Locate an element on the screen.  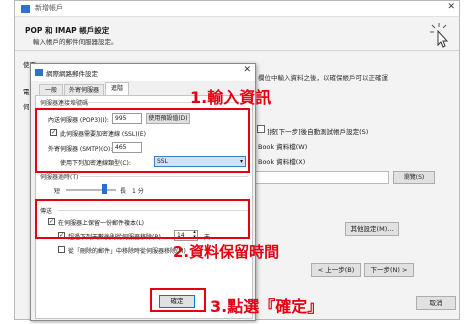
timeout-long-label: 長 is located at coordinates (123, 191).